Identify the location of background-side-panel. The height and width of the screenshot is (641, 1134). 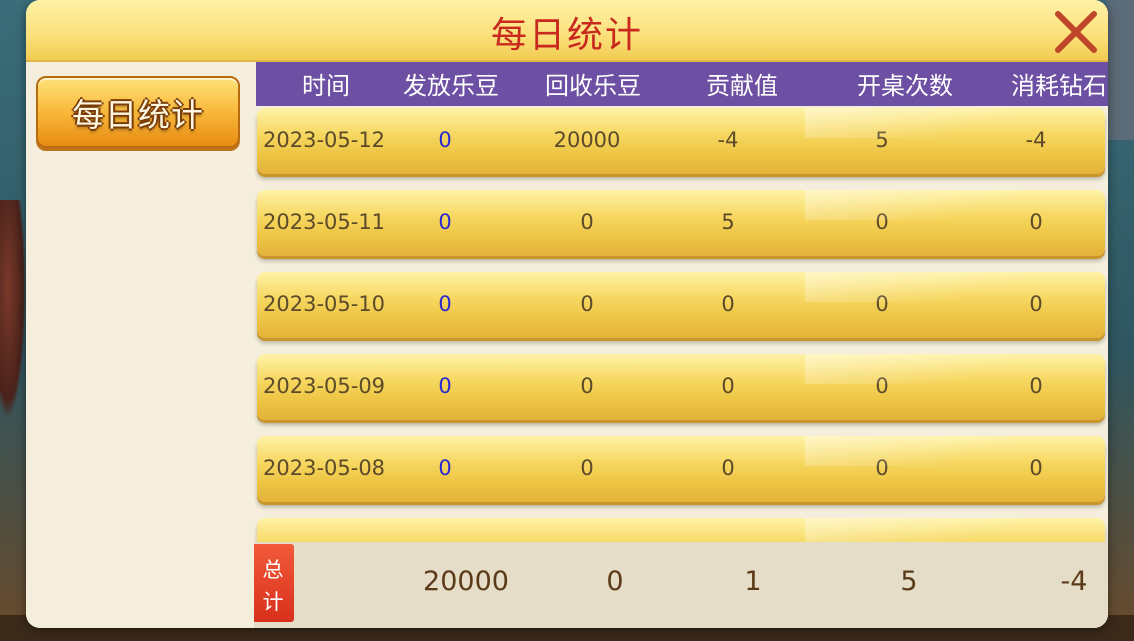
(1120, 70).